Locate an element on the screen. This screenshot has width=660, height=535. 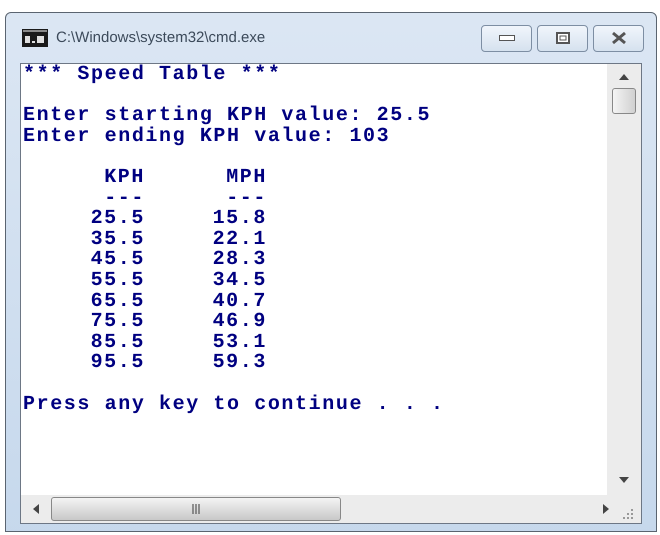
table-value: 35.5 is located at coordinates (117, 240).